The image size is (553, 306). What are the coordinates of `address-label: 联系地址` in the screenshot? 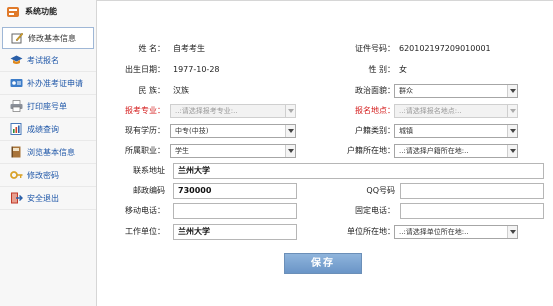 It's located at (149, 170).